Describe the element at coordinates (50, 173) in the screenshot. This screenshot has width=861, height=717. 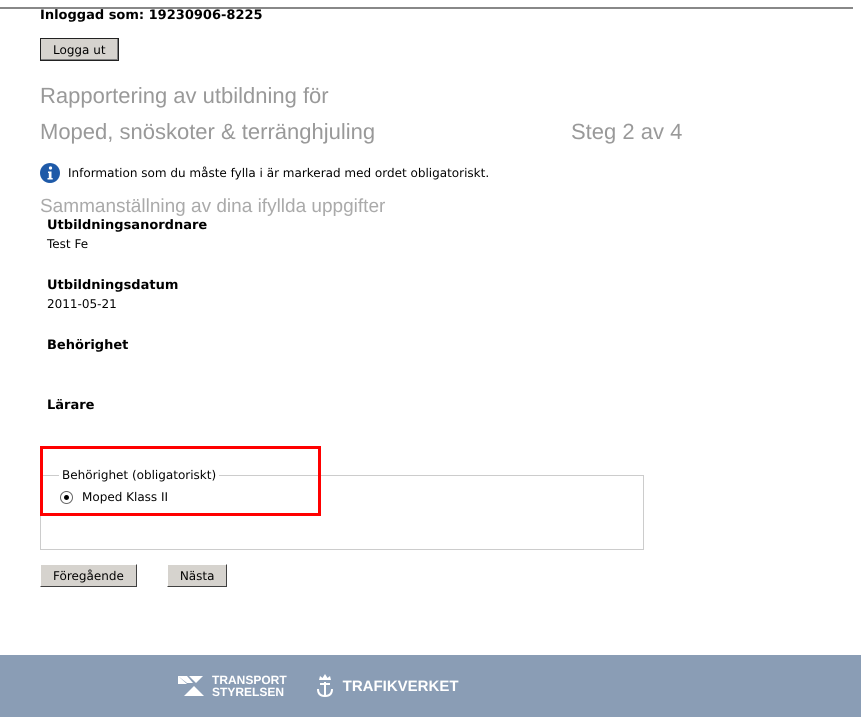
I see `info-icon` at that location.